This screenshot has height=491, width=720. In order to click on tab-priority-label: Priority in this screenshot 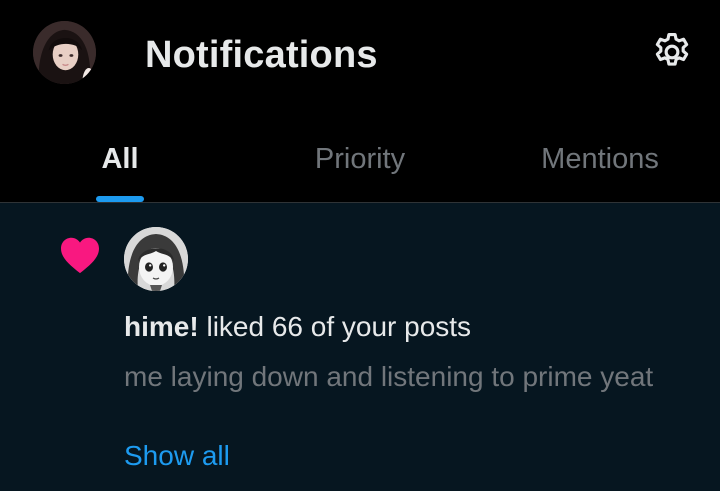, I will do `click(360, 159)`.